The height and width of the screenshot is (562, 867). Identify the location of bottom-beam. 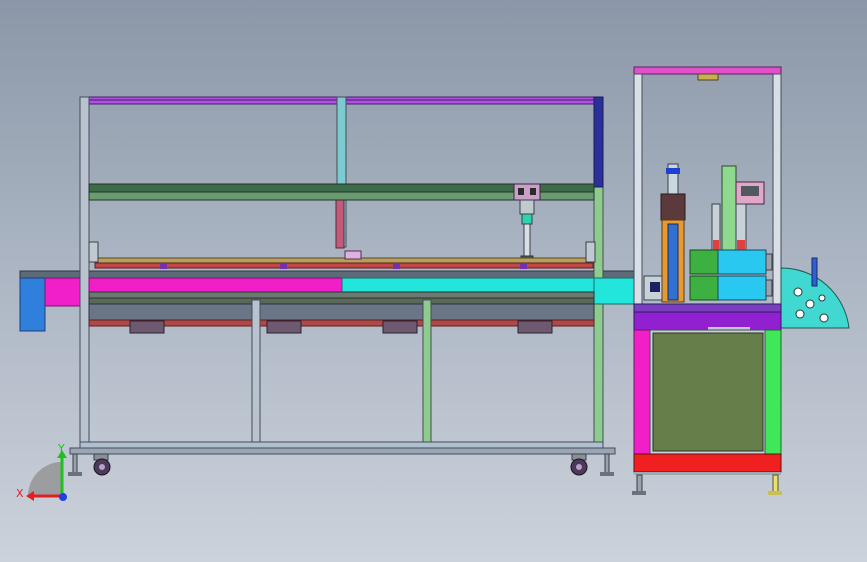
(341, 445).